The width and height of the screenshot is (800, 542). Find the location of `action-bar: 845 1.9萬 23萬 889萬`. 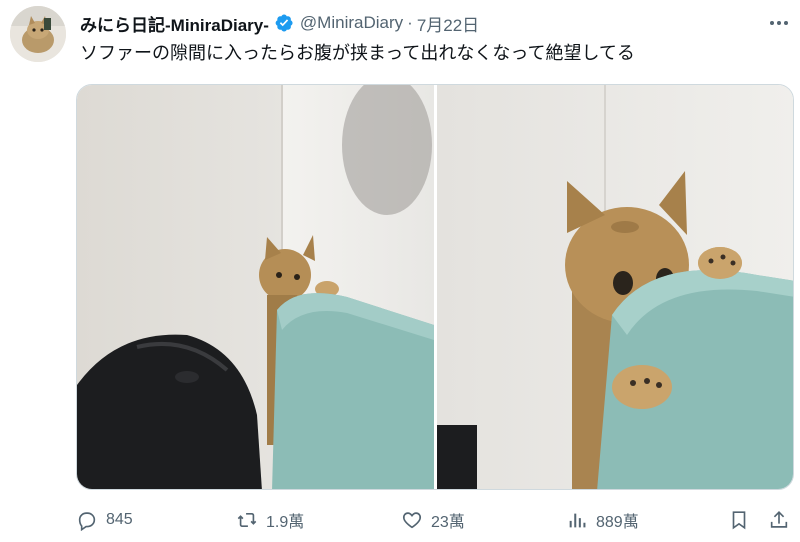

action-bar: 845 1.9萬 23萬 889萬 is located at coordinates (435, 520).